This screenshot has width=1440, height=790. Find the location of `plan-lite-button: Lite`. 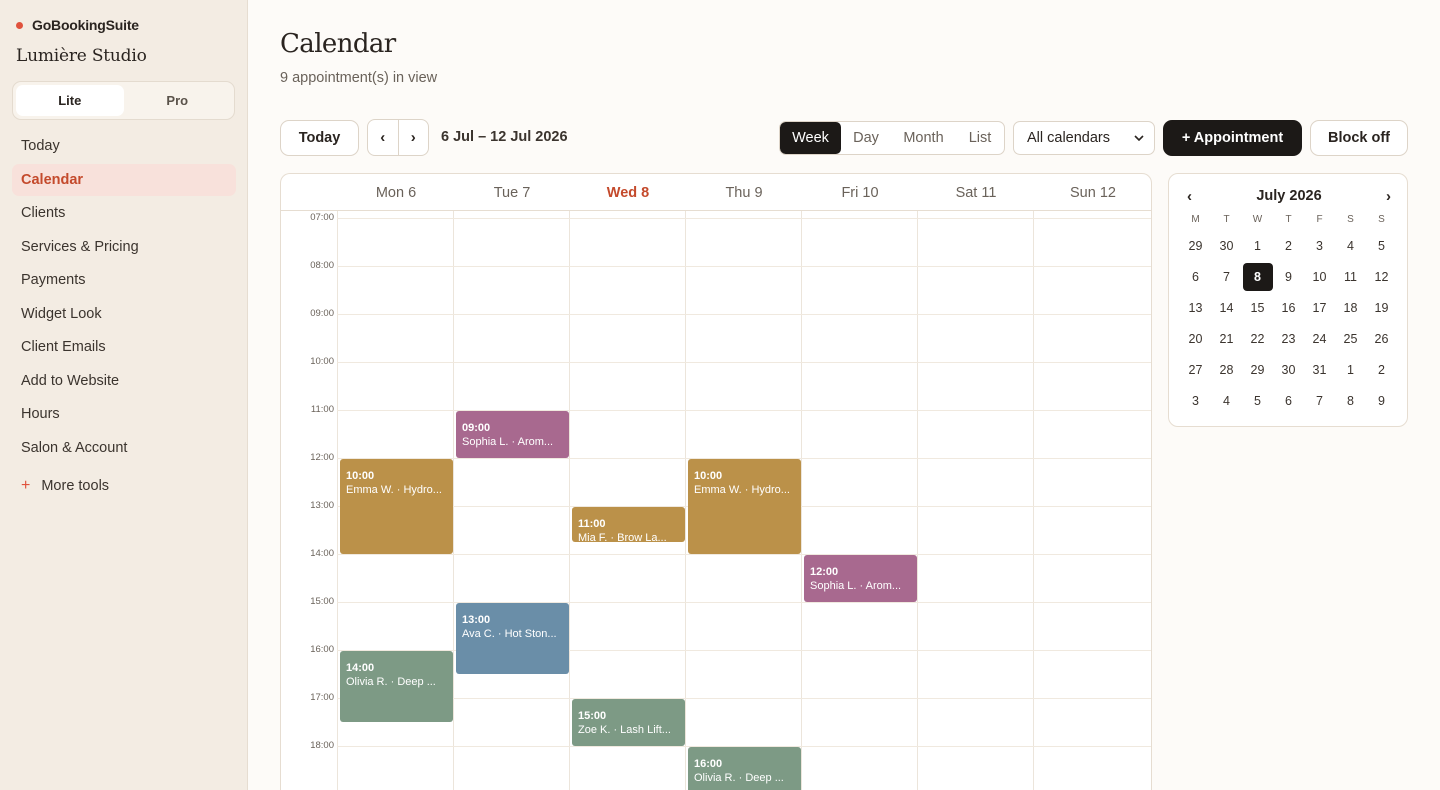

plan-lite-button: Lite is located at coordinates (70, 100).